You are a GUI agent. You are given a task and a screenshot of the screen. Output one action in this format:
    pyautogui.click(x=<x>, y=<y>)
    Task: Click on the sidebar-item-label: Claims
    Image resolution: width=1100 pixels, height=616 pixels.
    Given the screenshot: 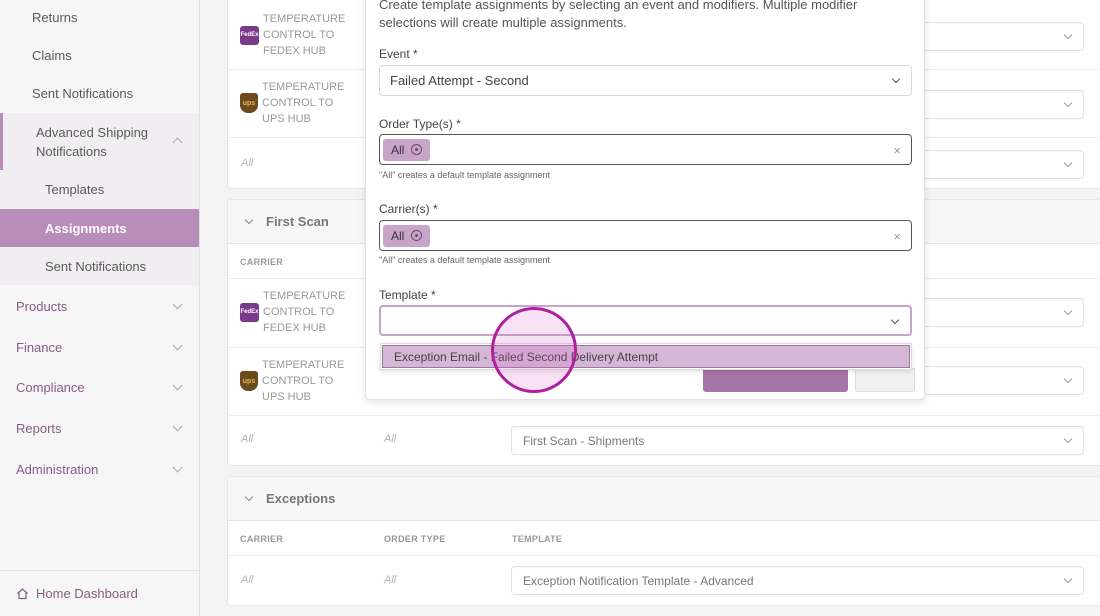 What is the action you would take?
    pyautogui.click(x=52, y=55)
    